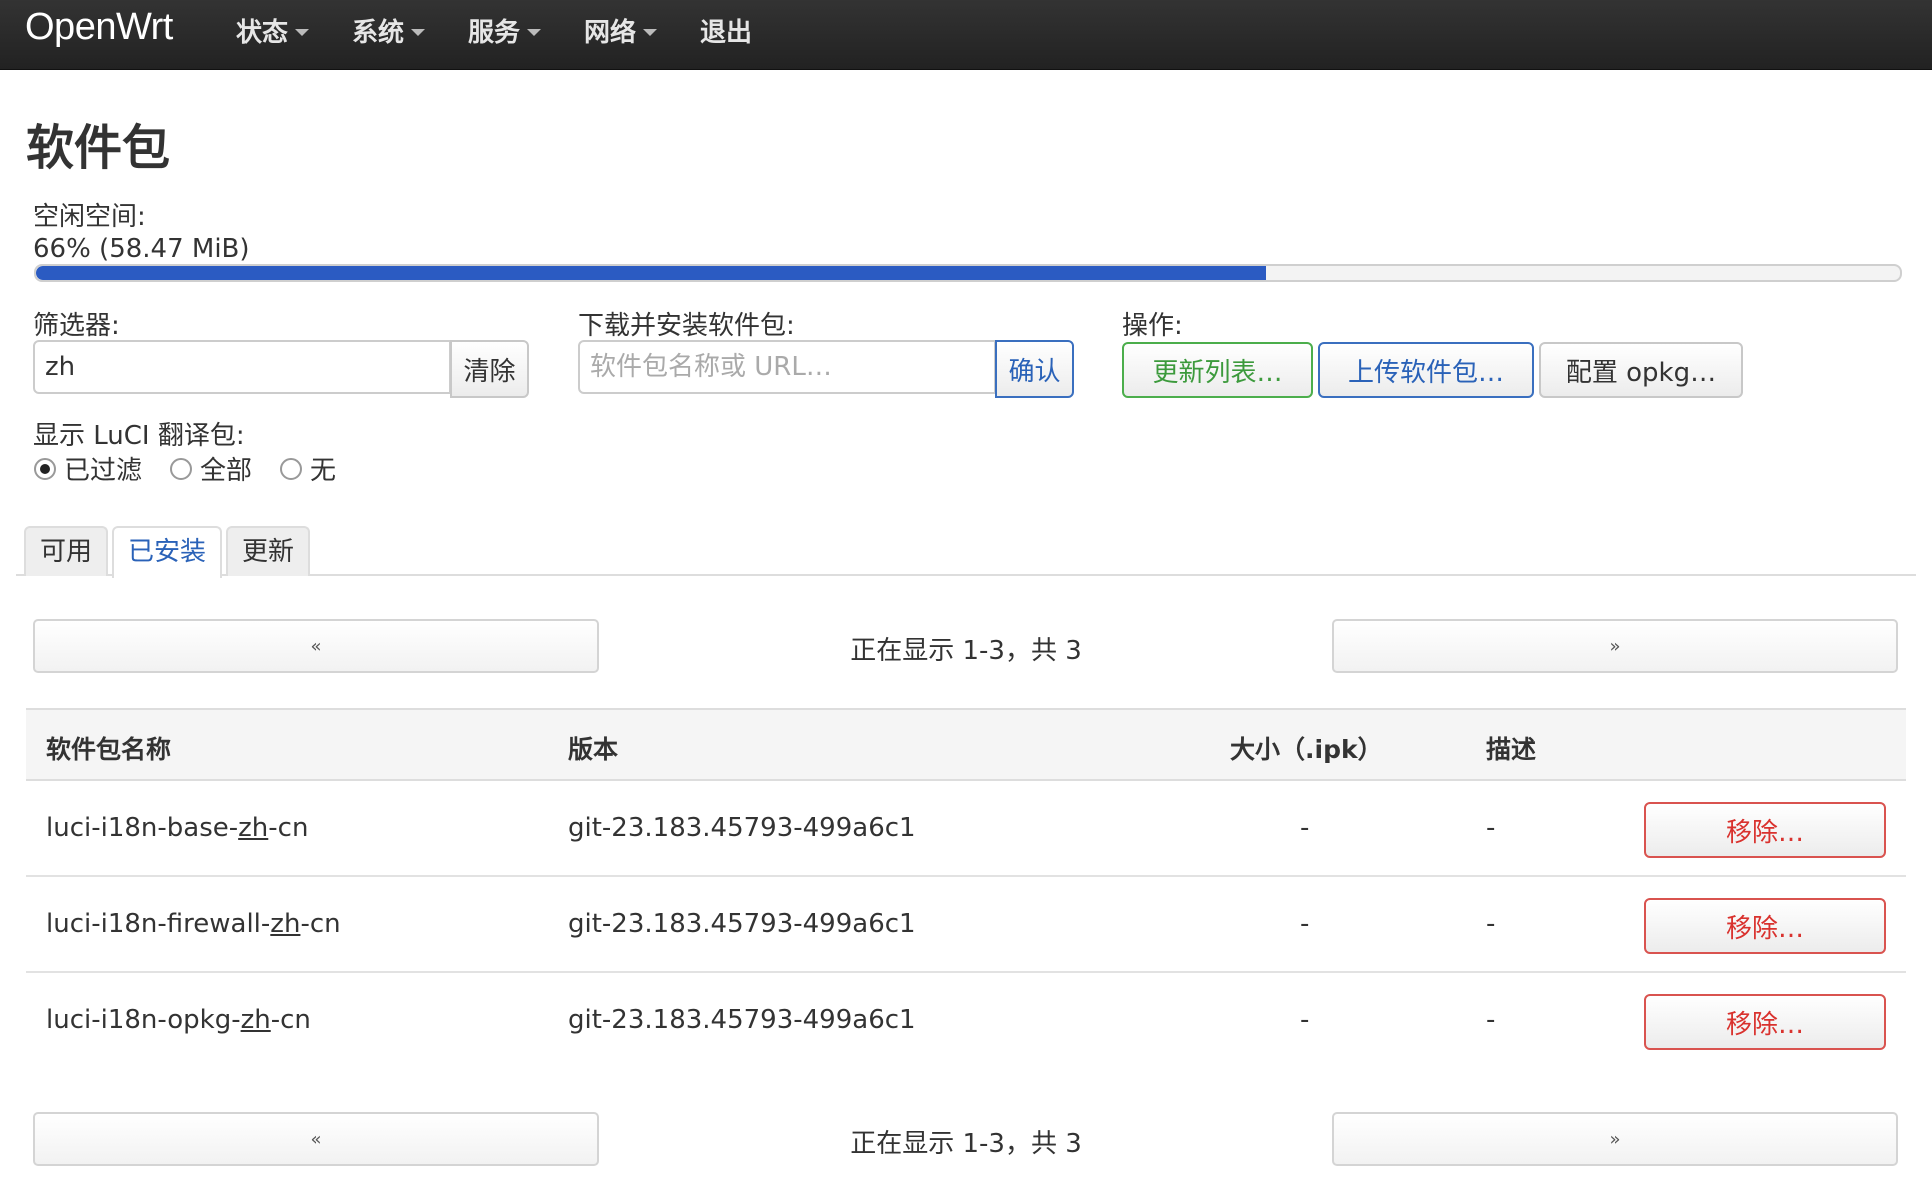 Image resolution: width=1932 pixels, height=1194 pixels. Describe the element at coordinates (651, 273) in the screenshot. I see `progress-fill` at that location.